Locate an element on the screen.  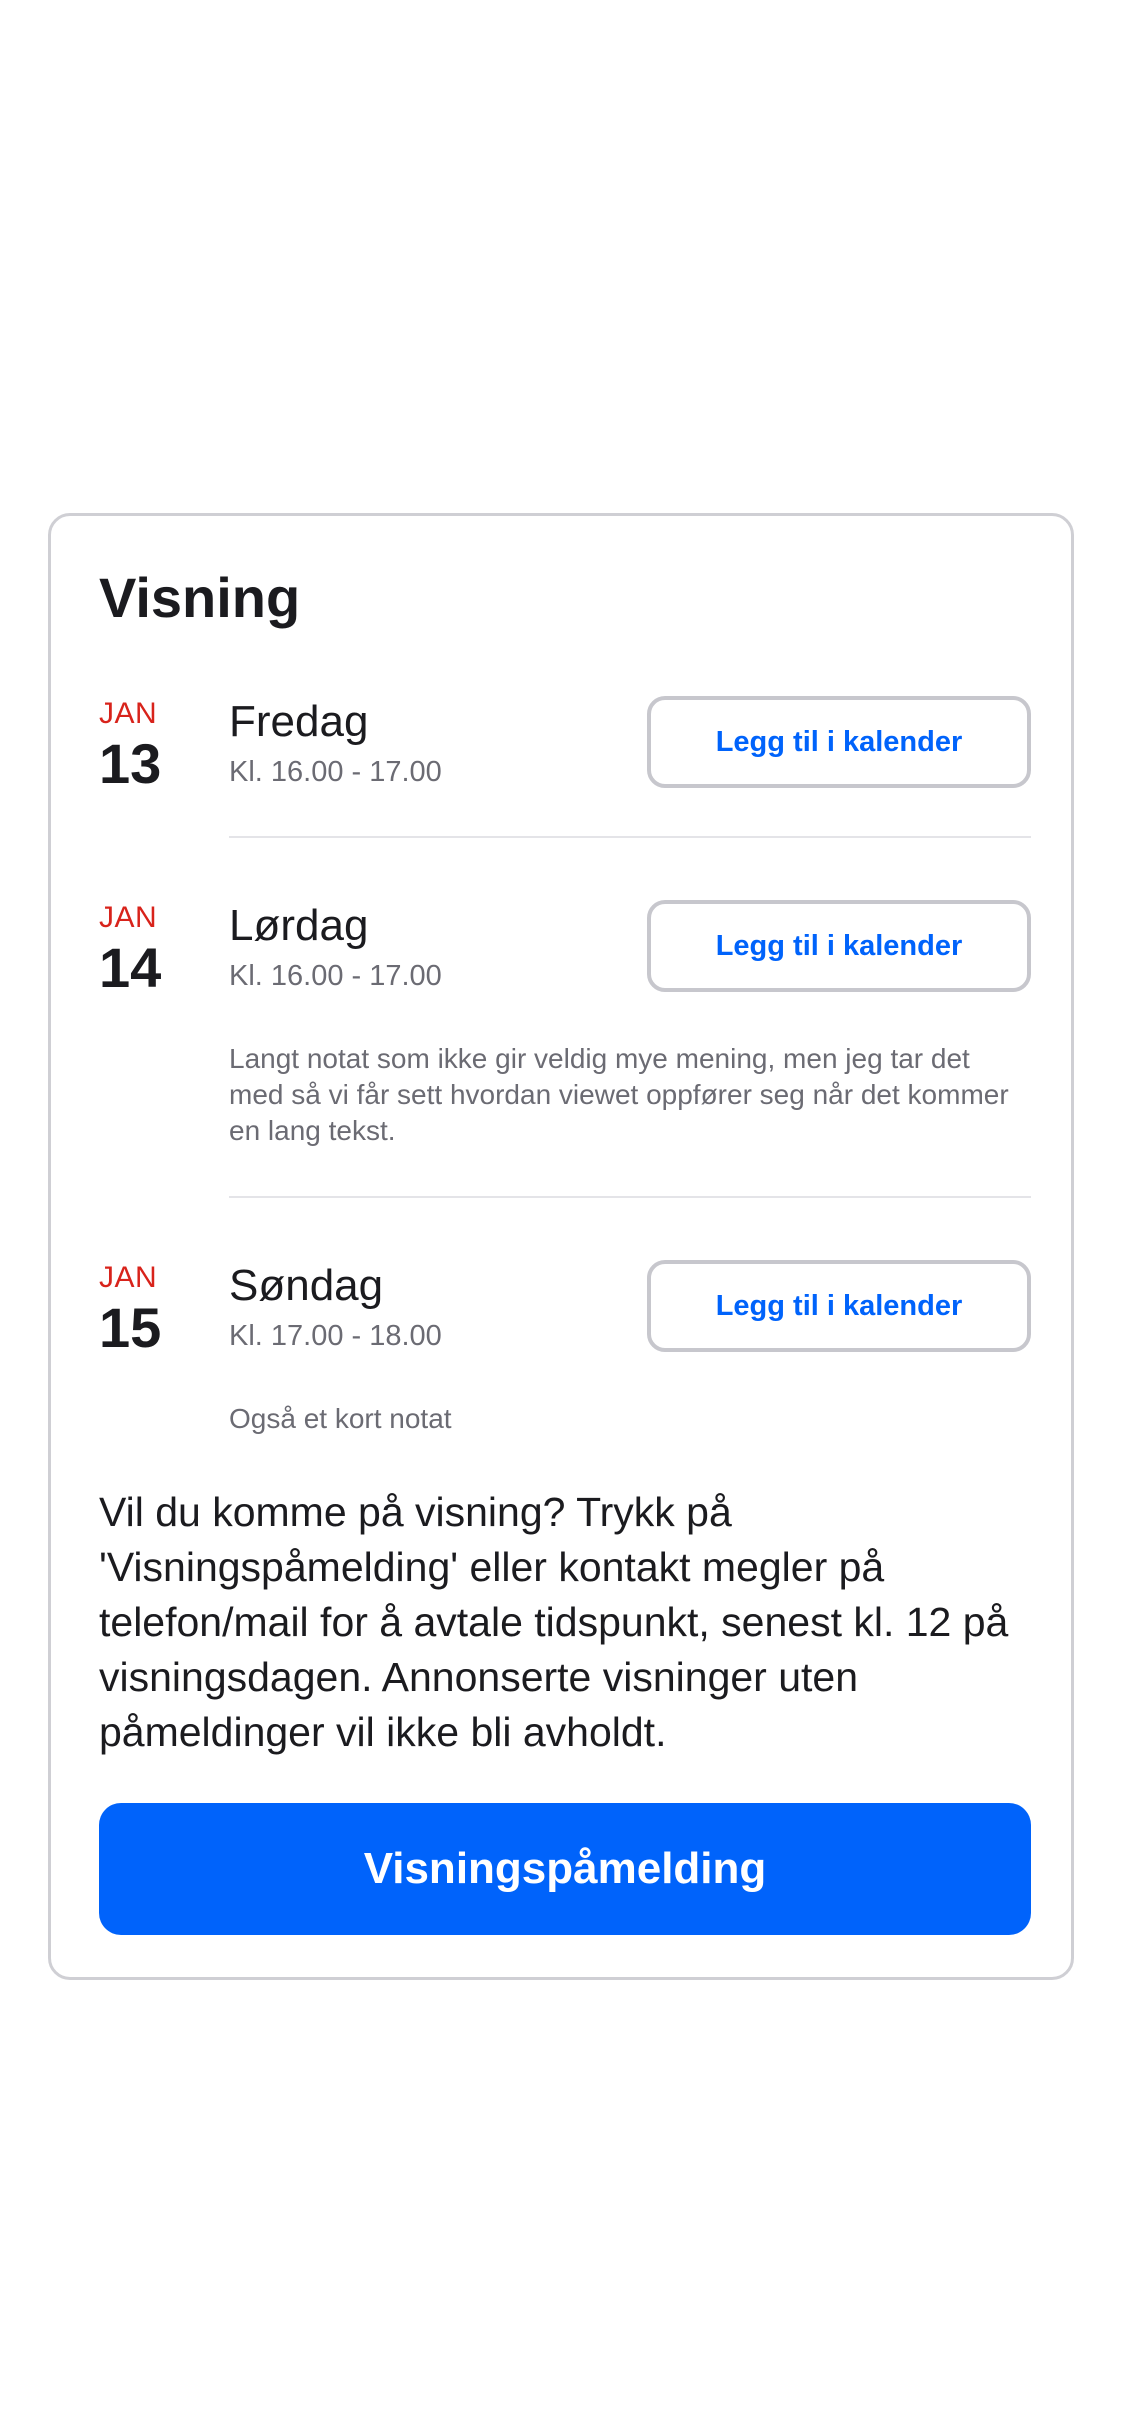
event-weekday: Fredag is located at coordinates (299, 721).